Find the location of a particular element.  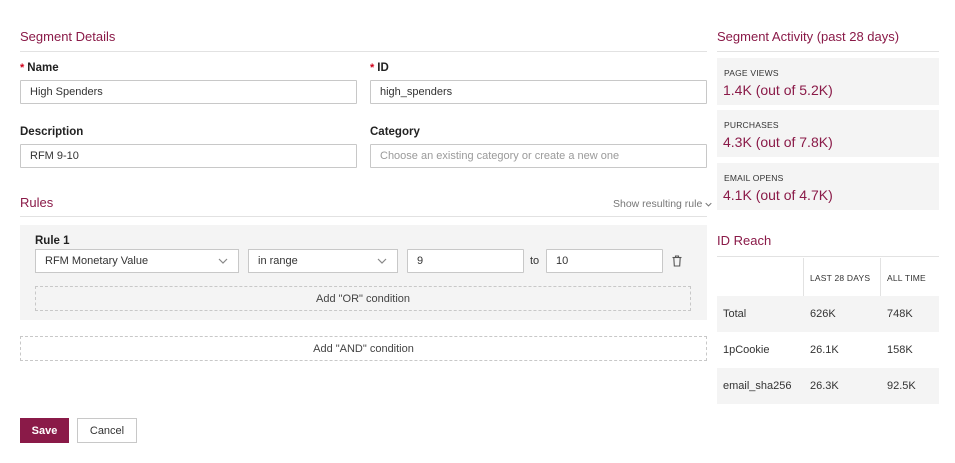

id-label: * ID is located at coordinates (379, 68).